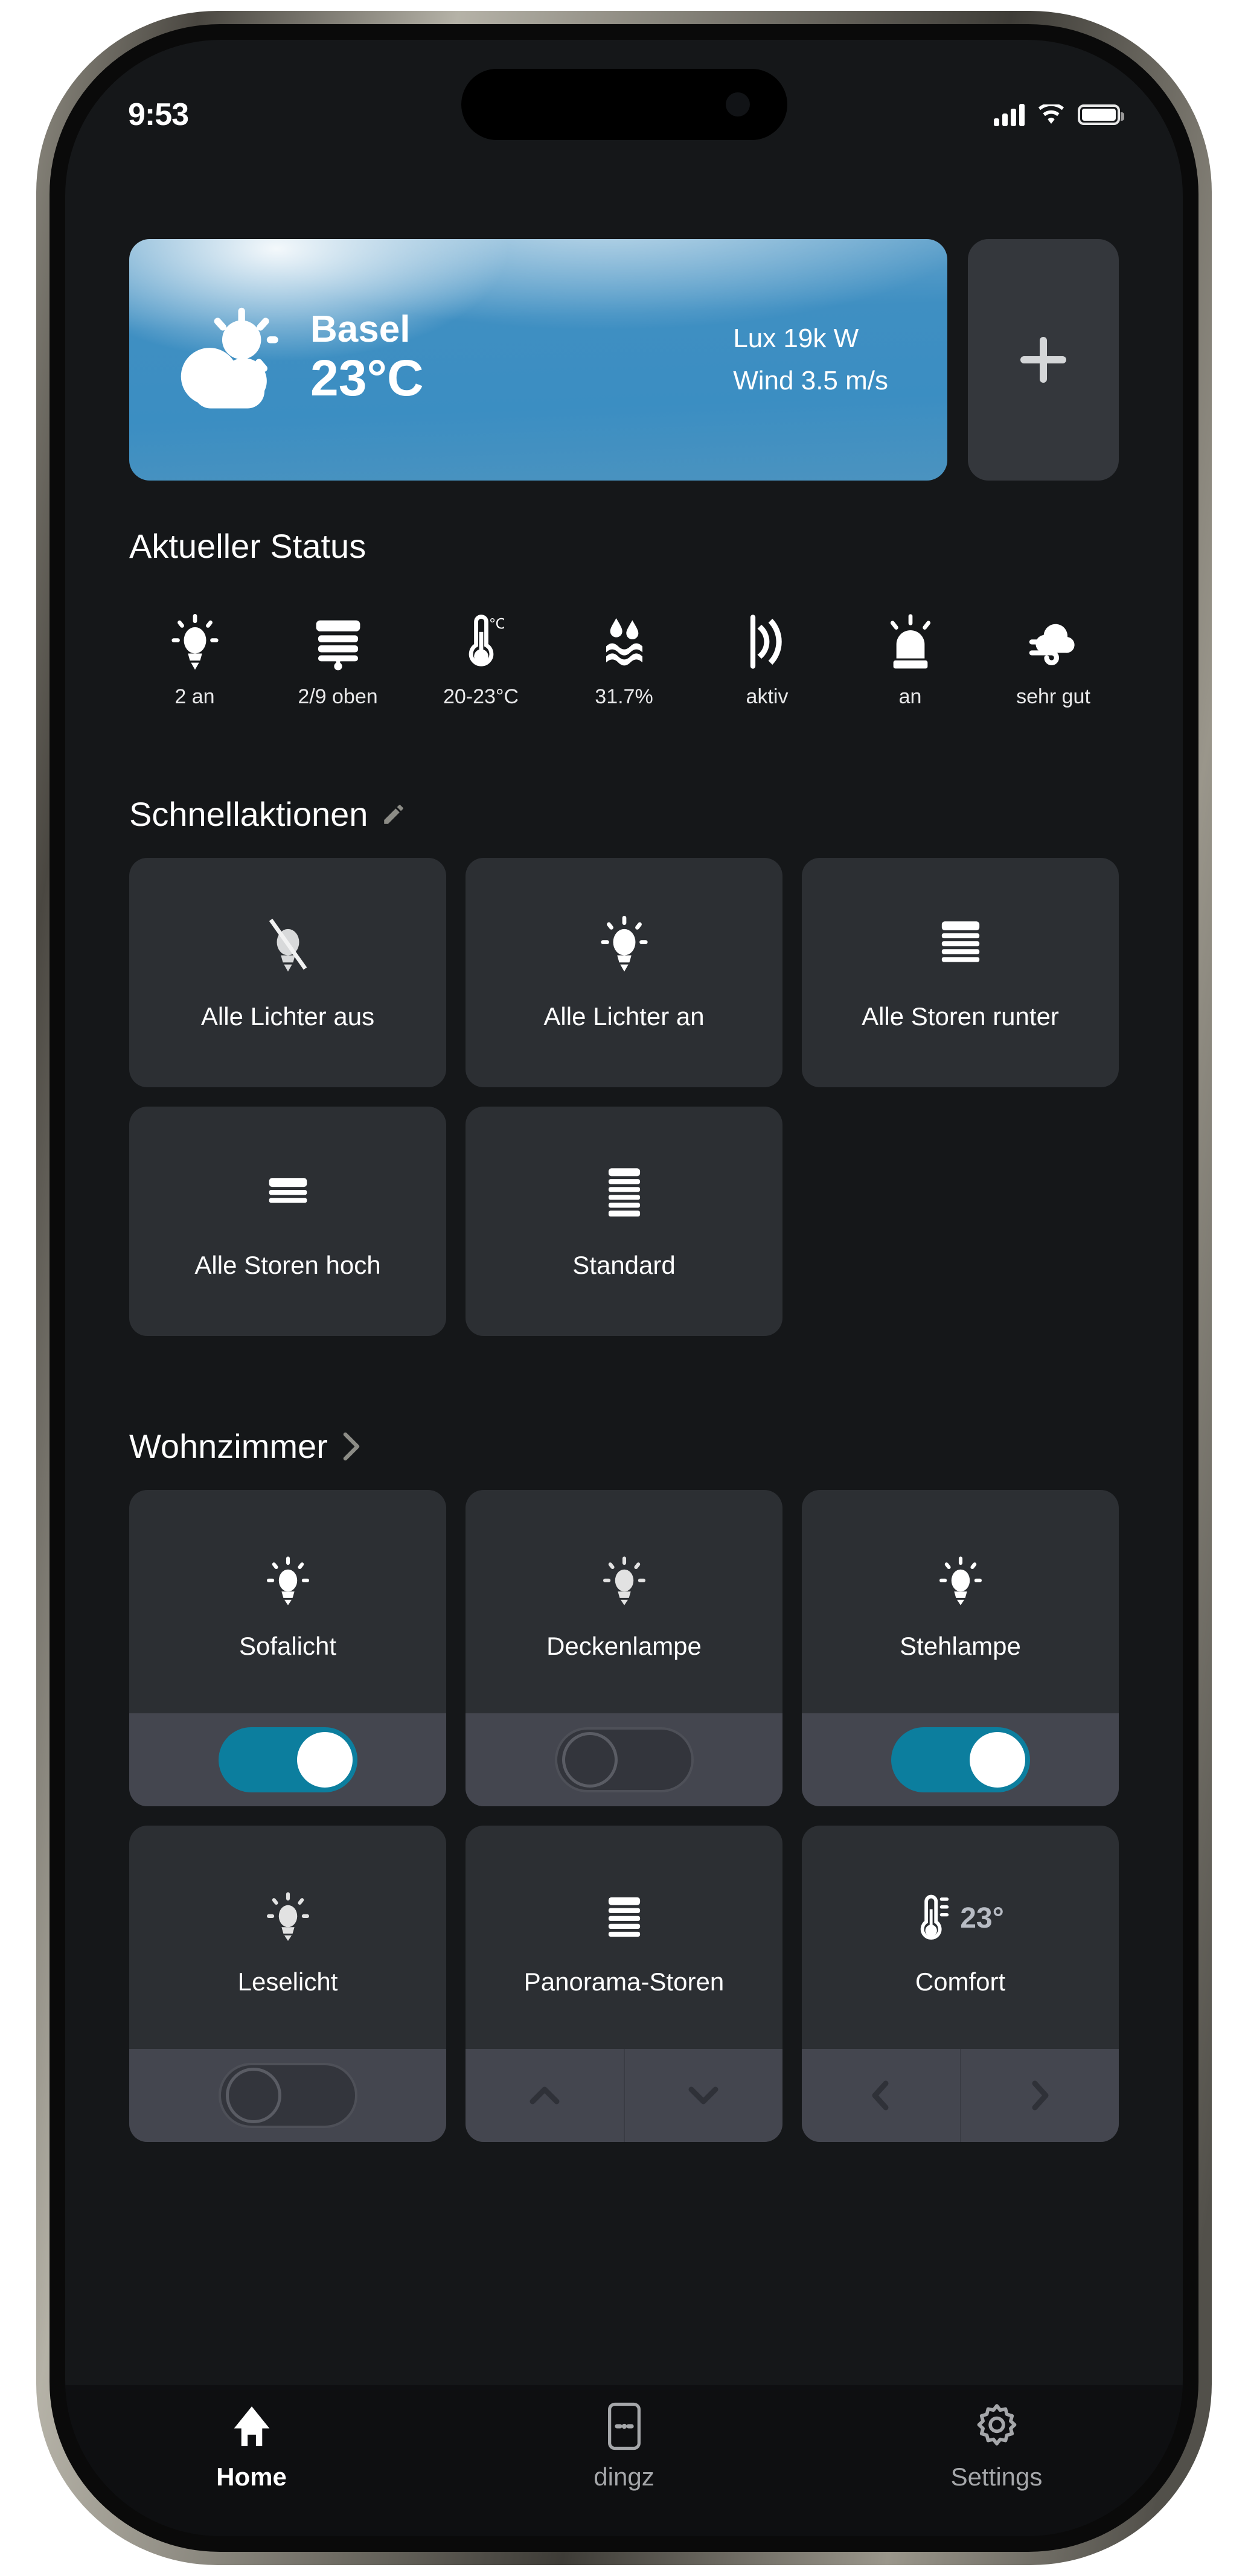  I want to click on quick-action-all-blinds-up: Alle Storen hoch, so click(287, 1222).